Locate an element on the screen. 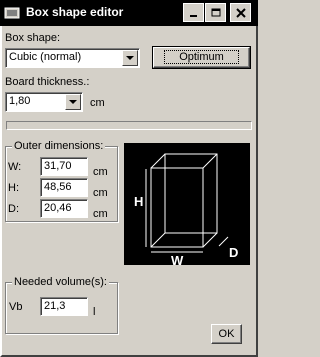 This screenshot has height=357, width=320. height-field: 48,56 is located at coordinates (64, 187).